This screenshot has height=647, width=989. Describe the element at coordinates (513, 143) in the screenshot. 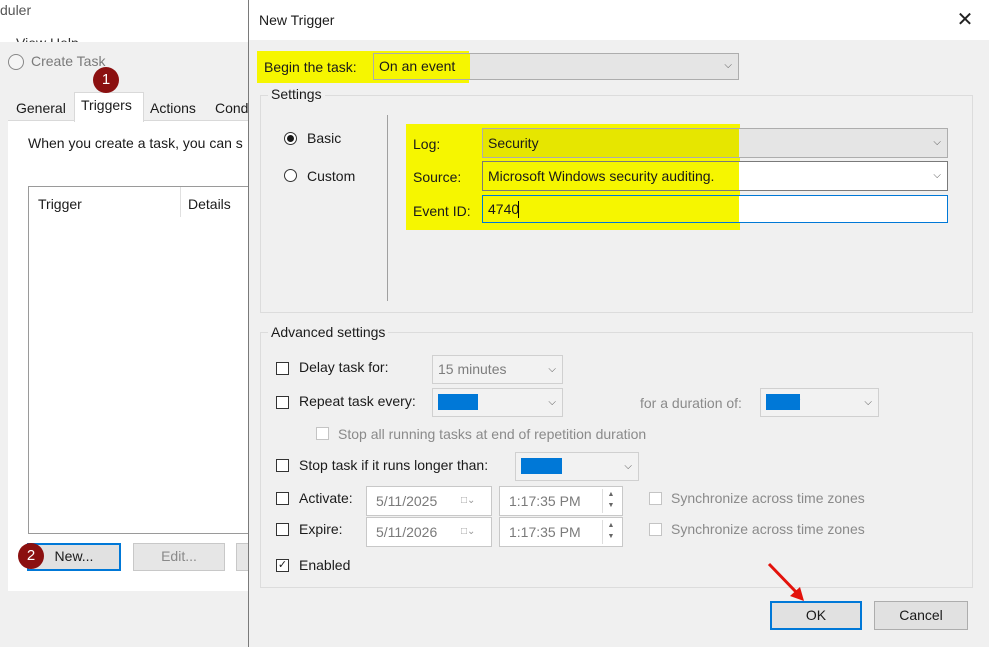

I see `log-value: Security` at that location.